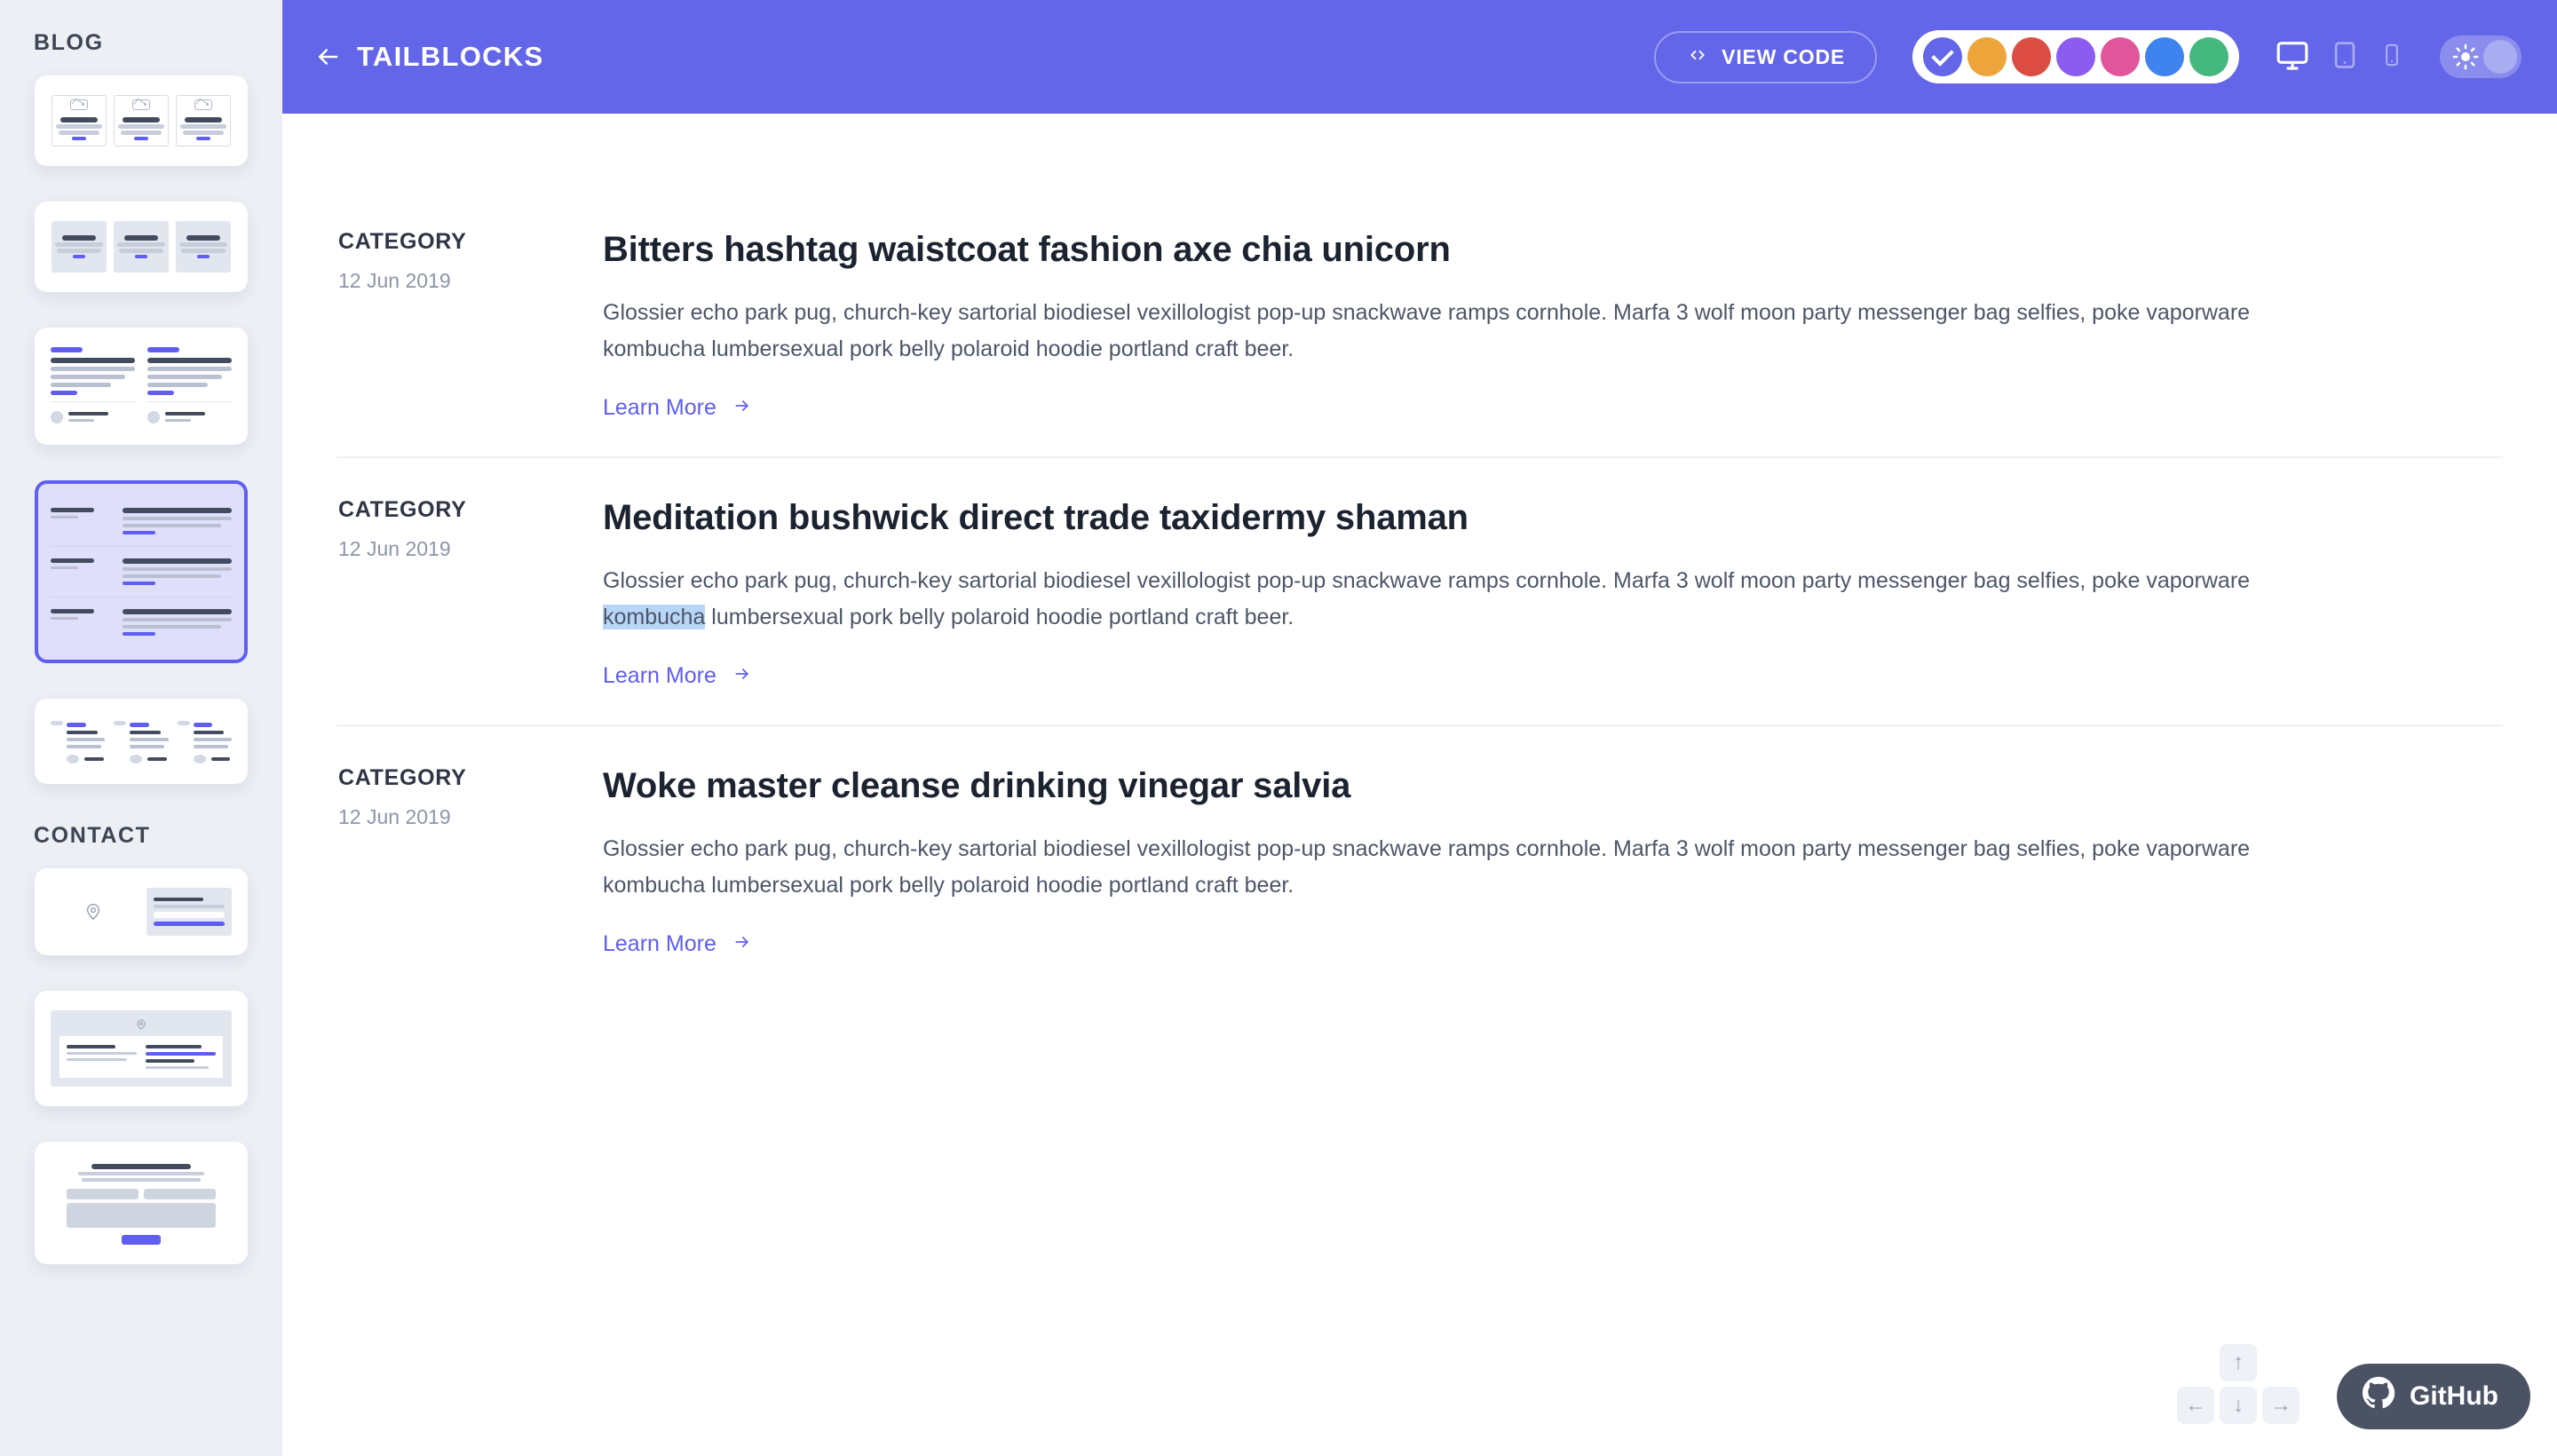  What do you see at coordinates (327, 57) in the screenshot?
I see `arrow-left-icon` at bounding box center [327, 57].